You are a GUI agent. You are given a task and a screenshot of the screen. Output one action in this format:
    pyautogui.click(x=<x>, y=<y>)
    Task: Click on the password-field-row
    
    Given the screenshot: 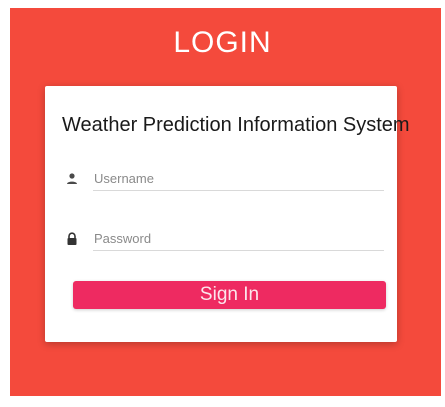 What is the action you would take?
    pyautogui.click(x=225, y=239)
    